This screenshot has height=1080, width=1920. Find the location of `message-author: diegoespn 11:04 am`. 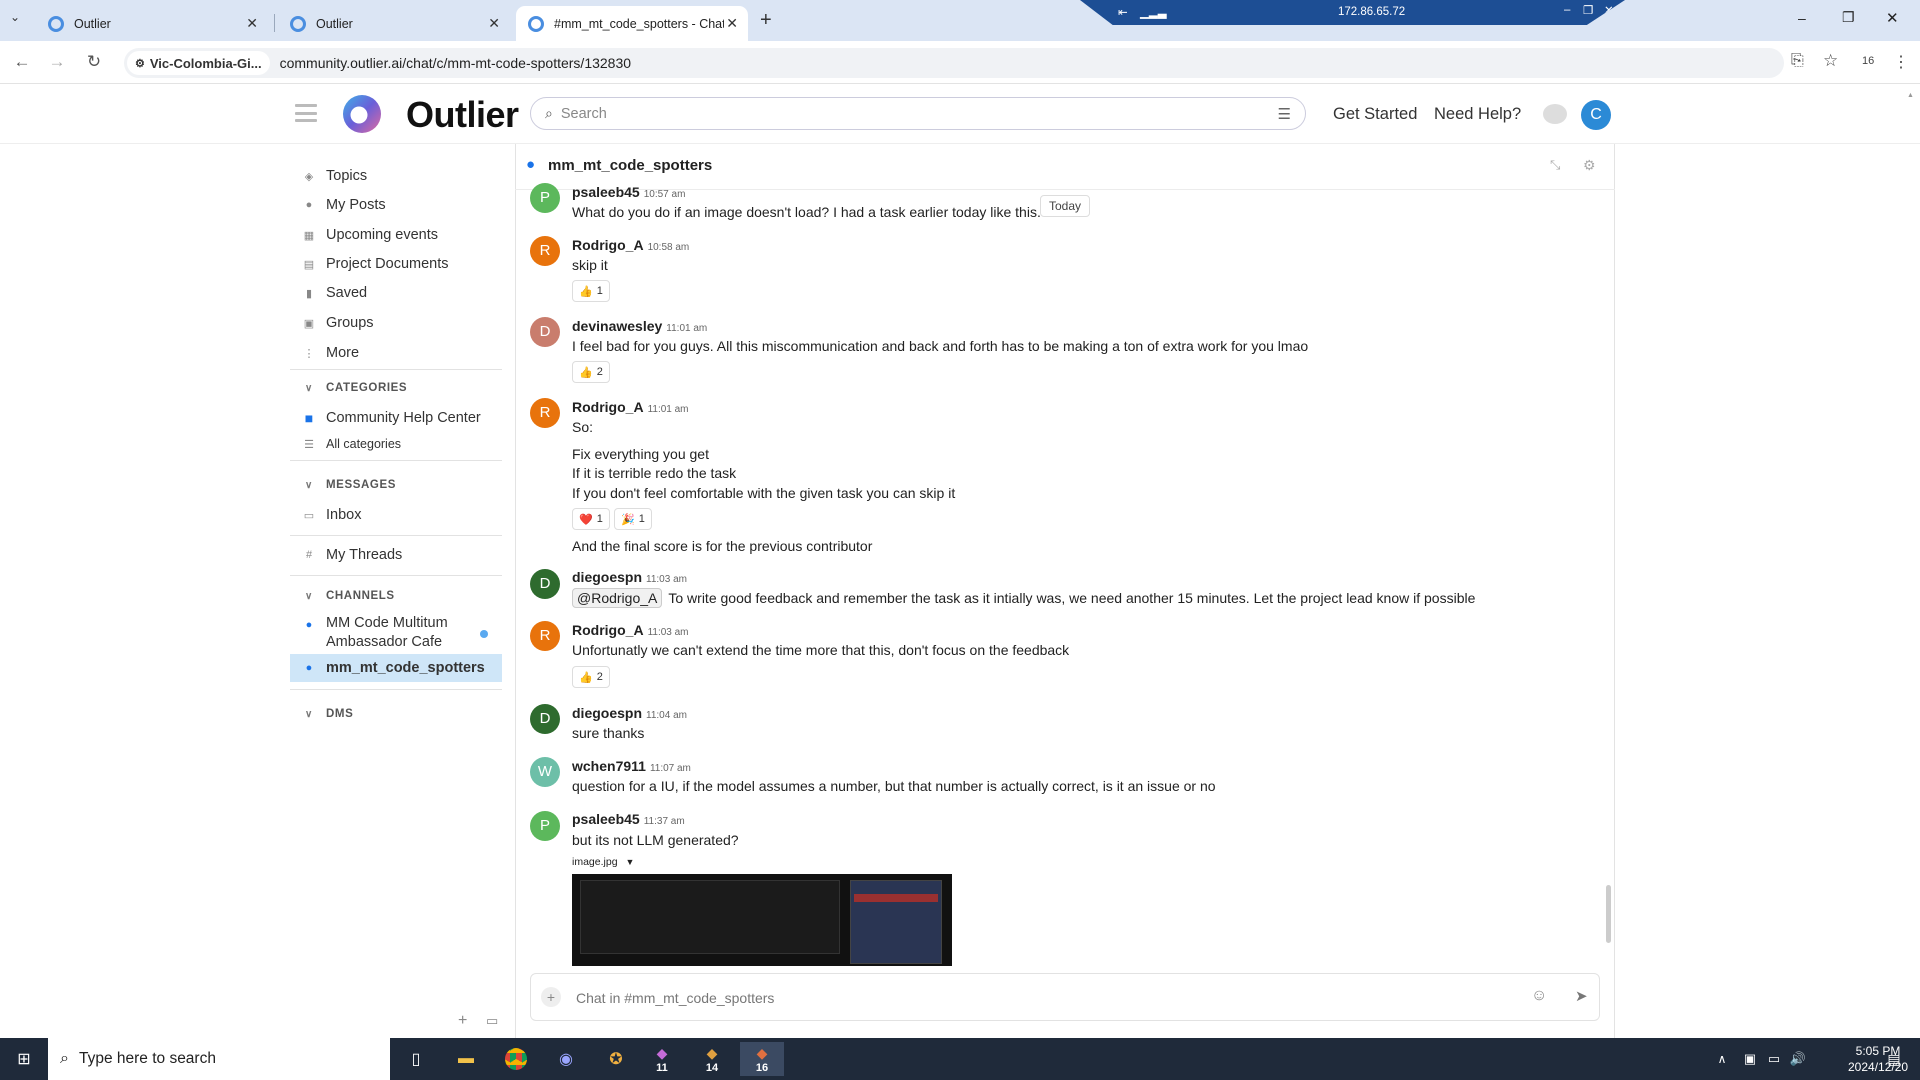

message-author: diegoespn 11:04 am is located at coordinates (629, 713).